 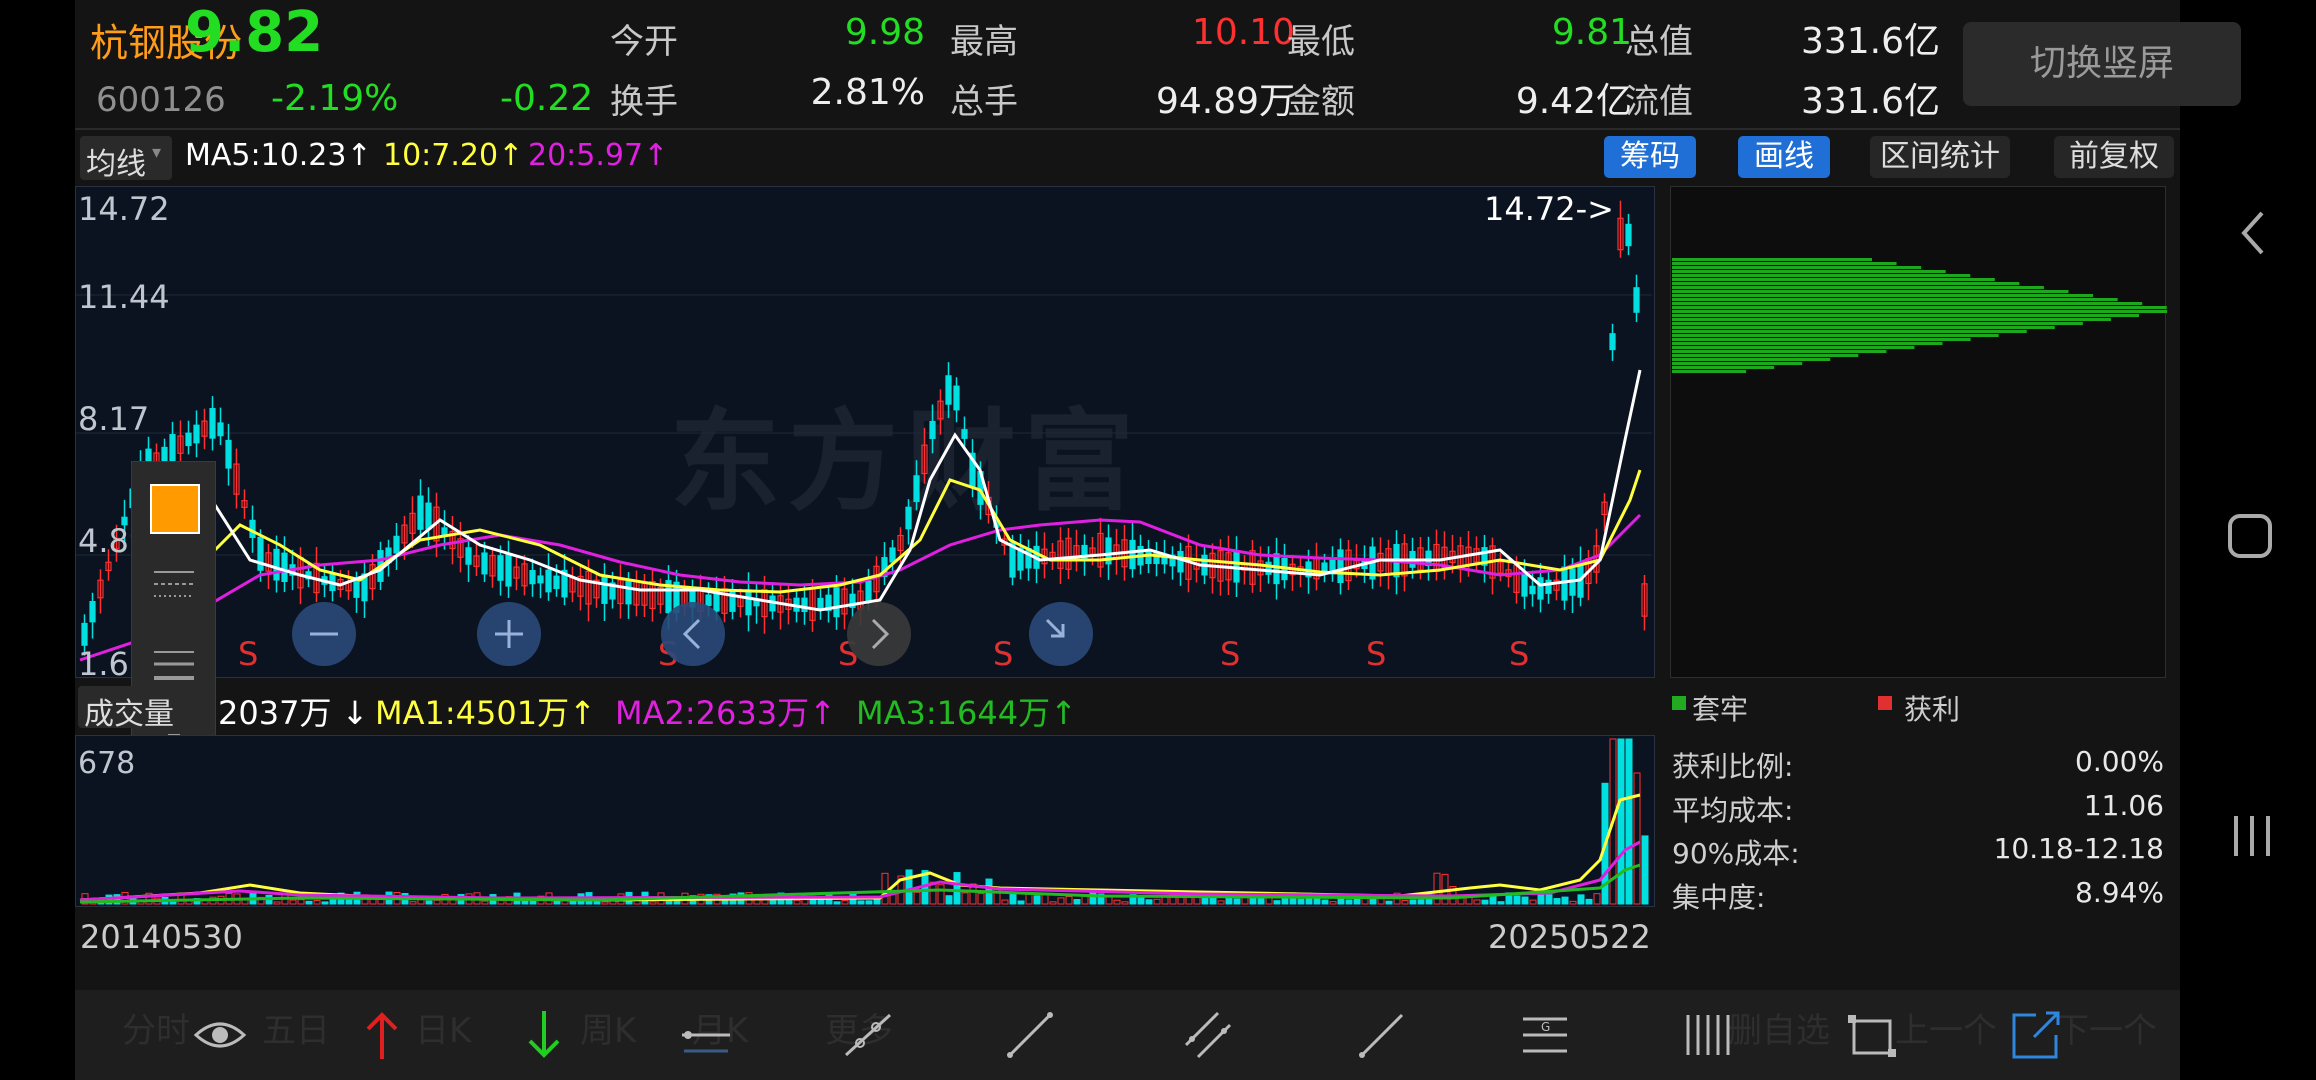 I want to click on profit-legend-icon, so click(x=1885, y=703).